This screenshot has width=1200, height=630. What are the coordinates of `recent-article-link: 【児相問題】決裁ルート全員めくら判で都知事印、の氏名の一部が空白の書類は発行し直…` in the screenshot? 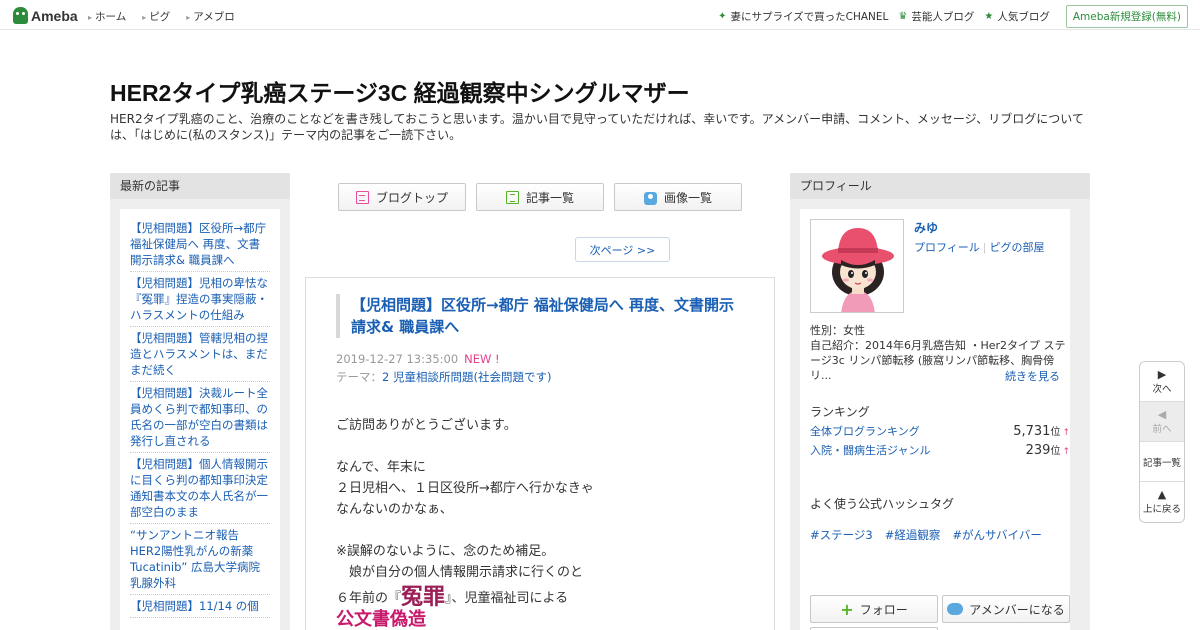 It's located at (200, 417).